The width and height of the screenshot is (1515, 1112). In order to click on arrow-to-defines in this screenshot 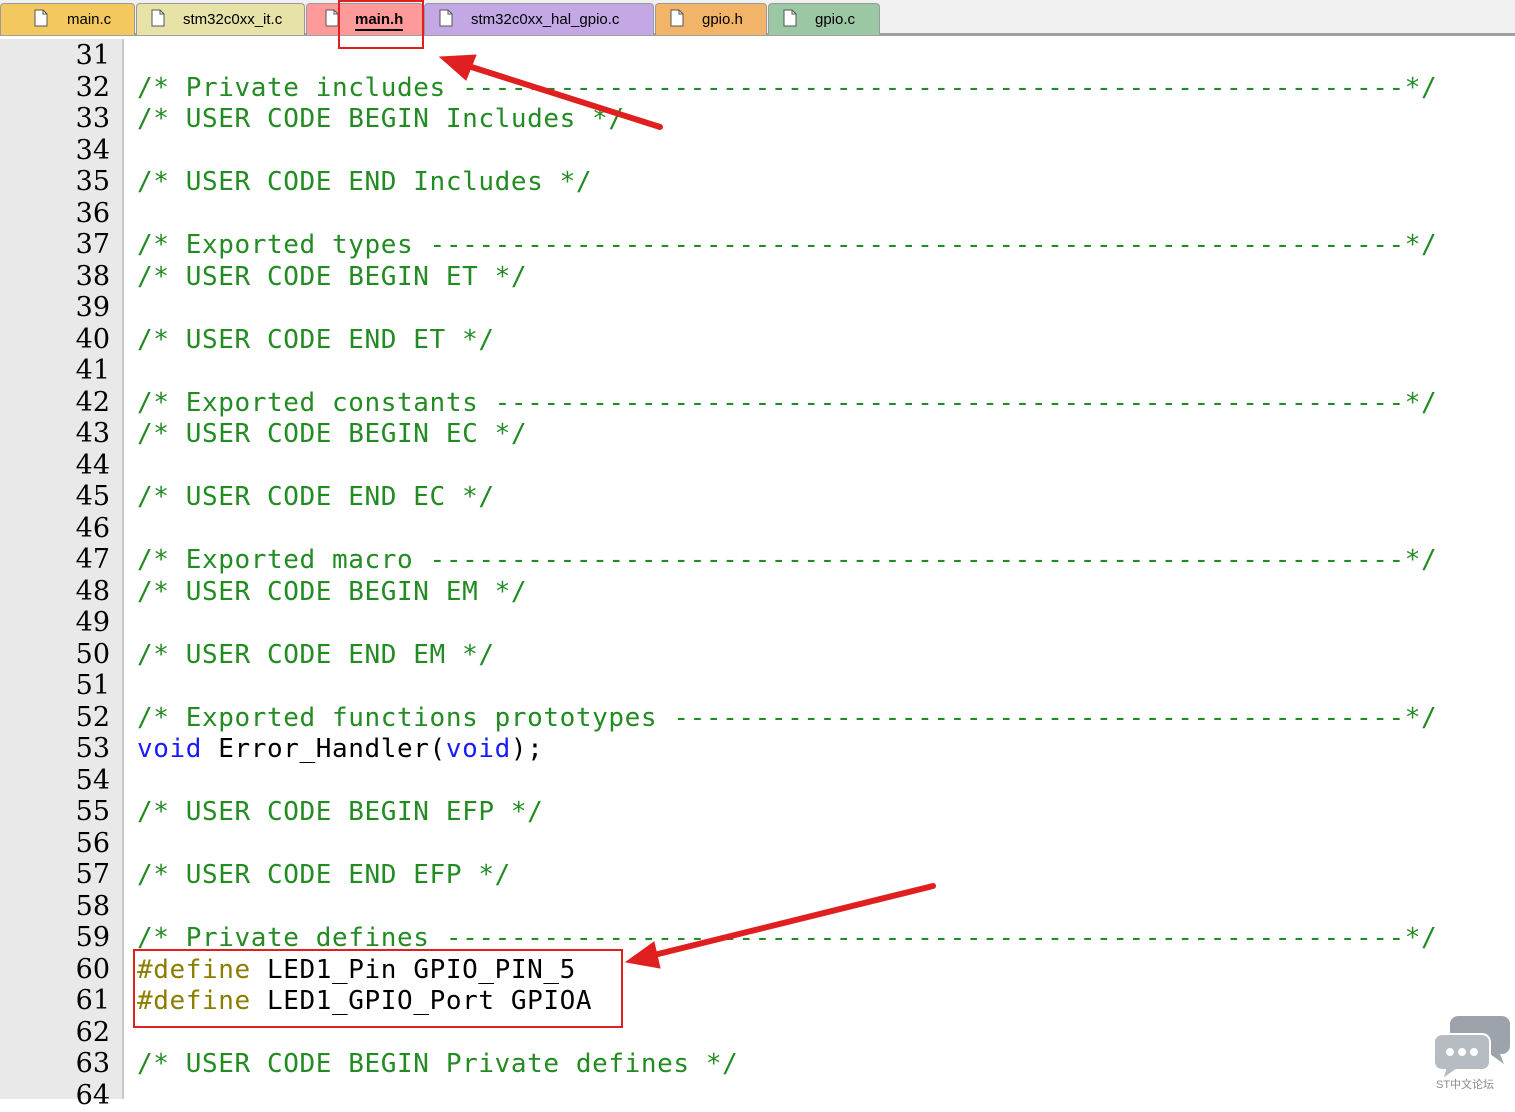, I will do `click(780, 926)`.